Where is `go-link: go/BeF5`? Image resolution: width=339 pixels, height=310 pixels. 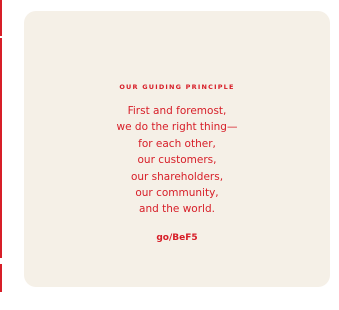
go-link: go/BeF5 is located at coordinates (176, 238).